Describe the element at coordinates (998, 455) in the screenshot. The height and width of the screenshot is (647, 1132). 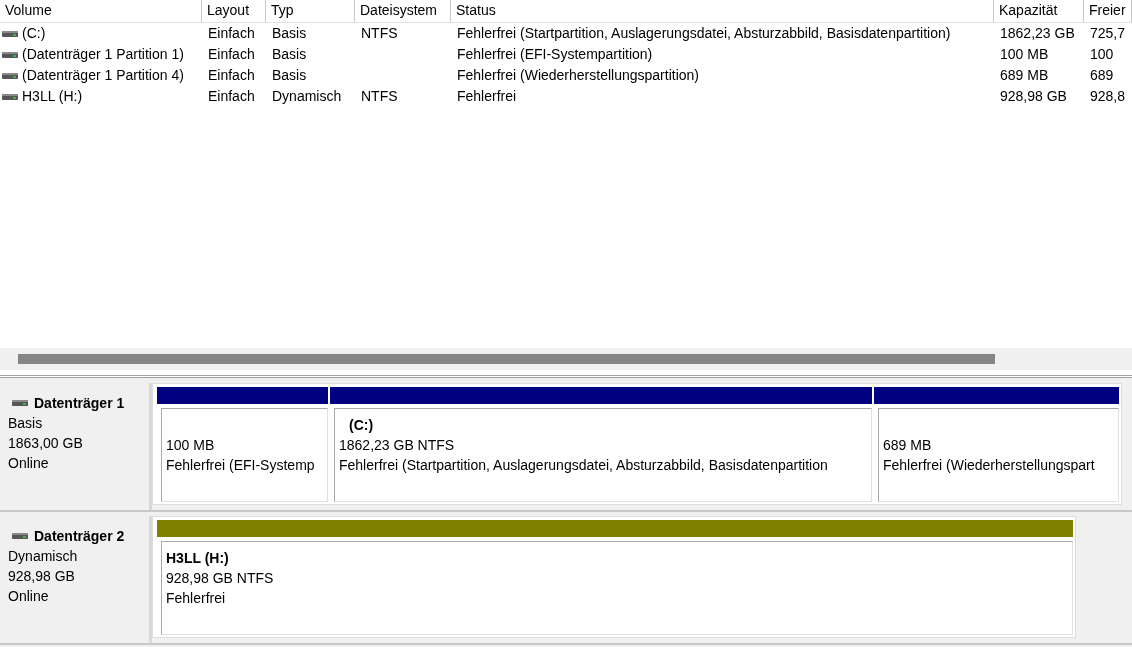
I see `partition-box: 689 MB Fehlerfrei (Wiederherstellungspart` at that location.